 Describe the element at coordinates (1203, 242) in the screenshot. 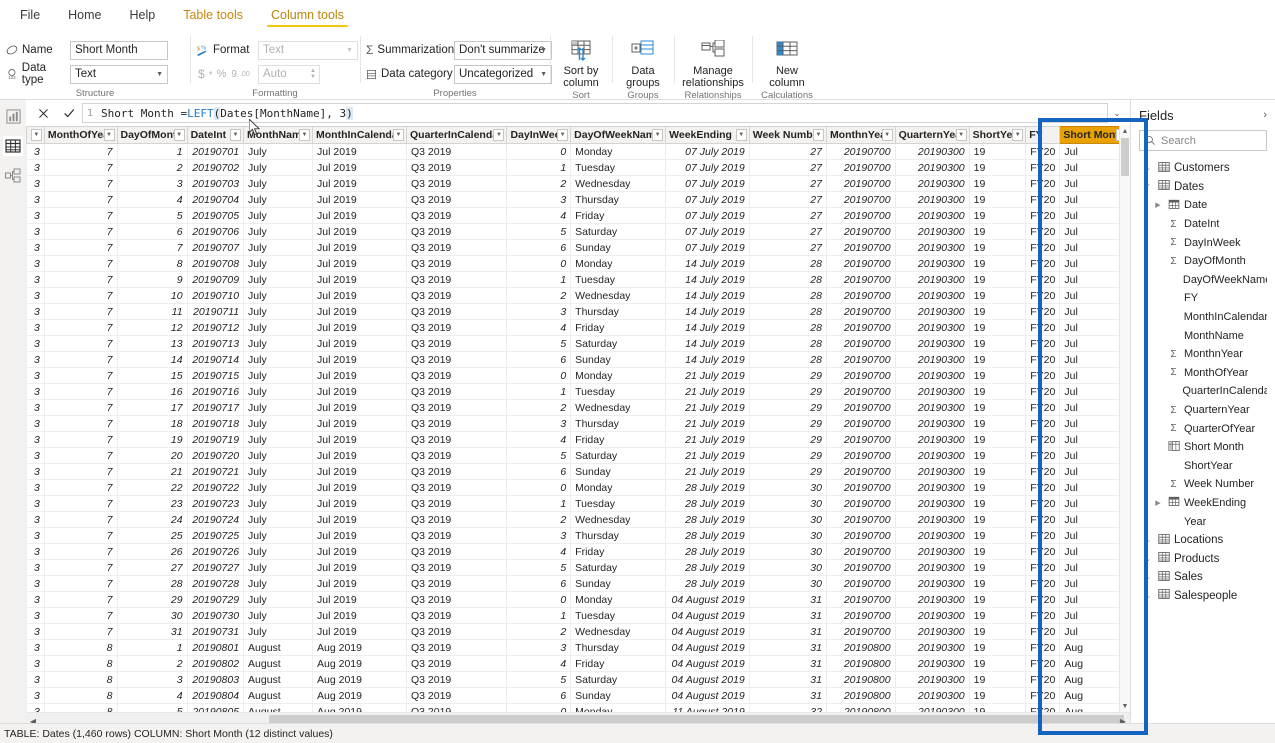

I see `field-item-dayinweek: Σ DayInWeek` at that location.